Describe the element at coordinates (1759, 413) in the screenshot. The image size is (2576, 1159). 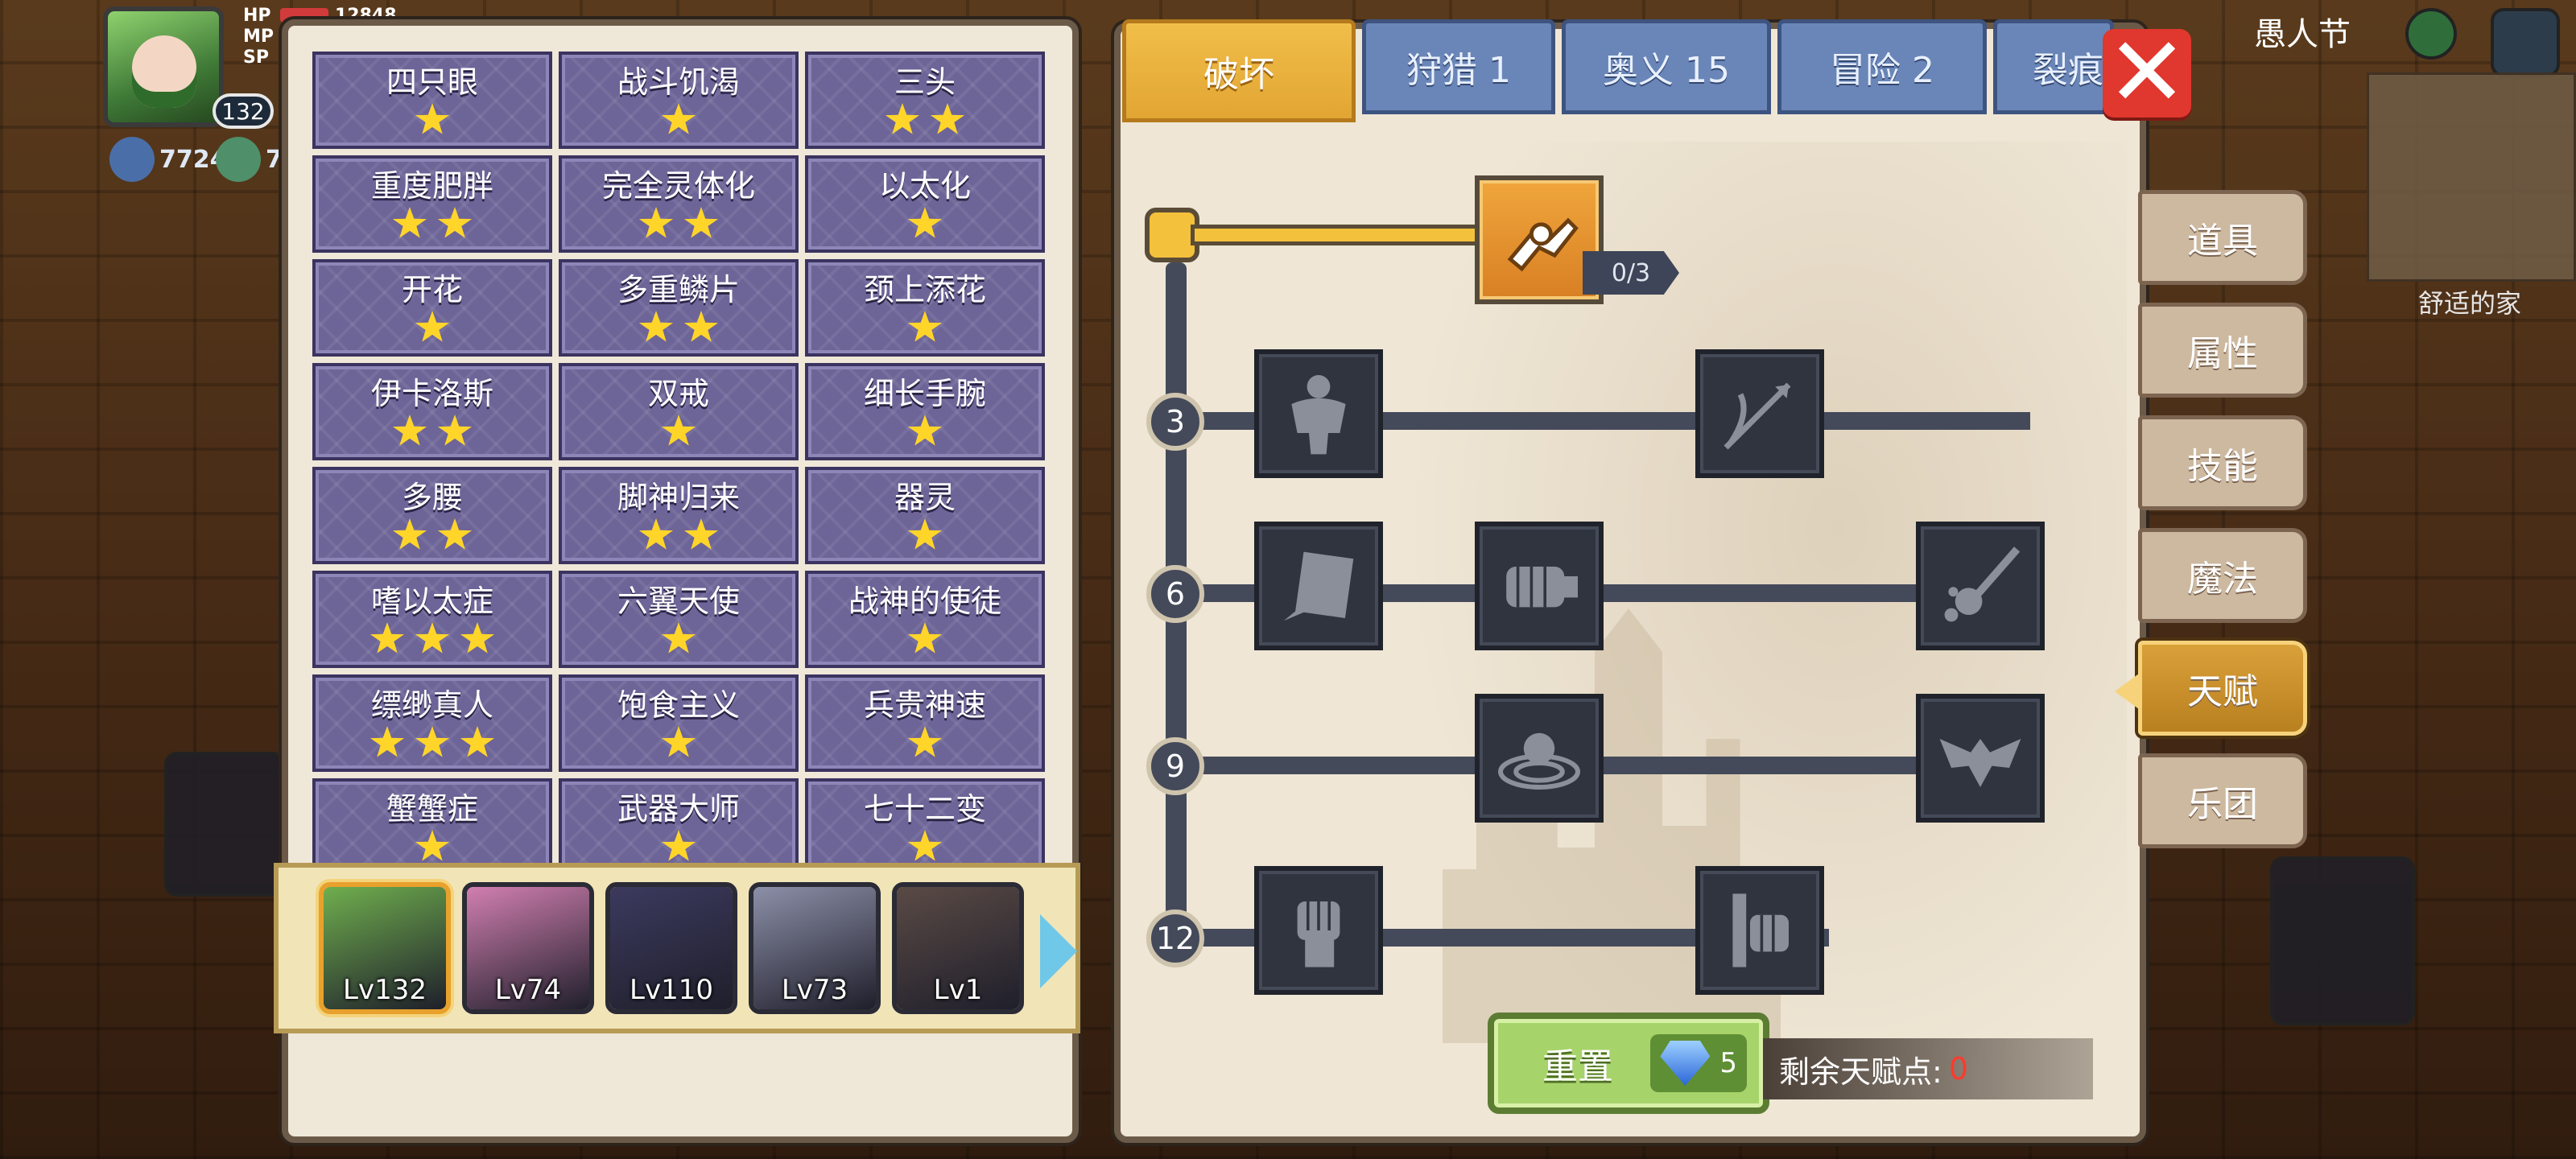
I see `arrow-strike-icon` at that location.